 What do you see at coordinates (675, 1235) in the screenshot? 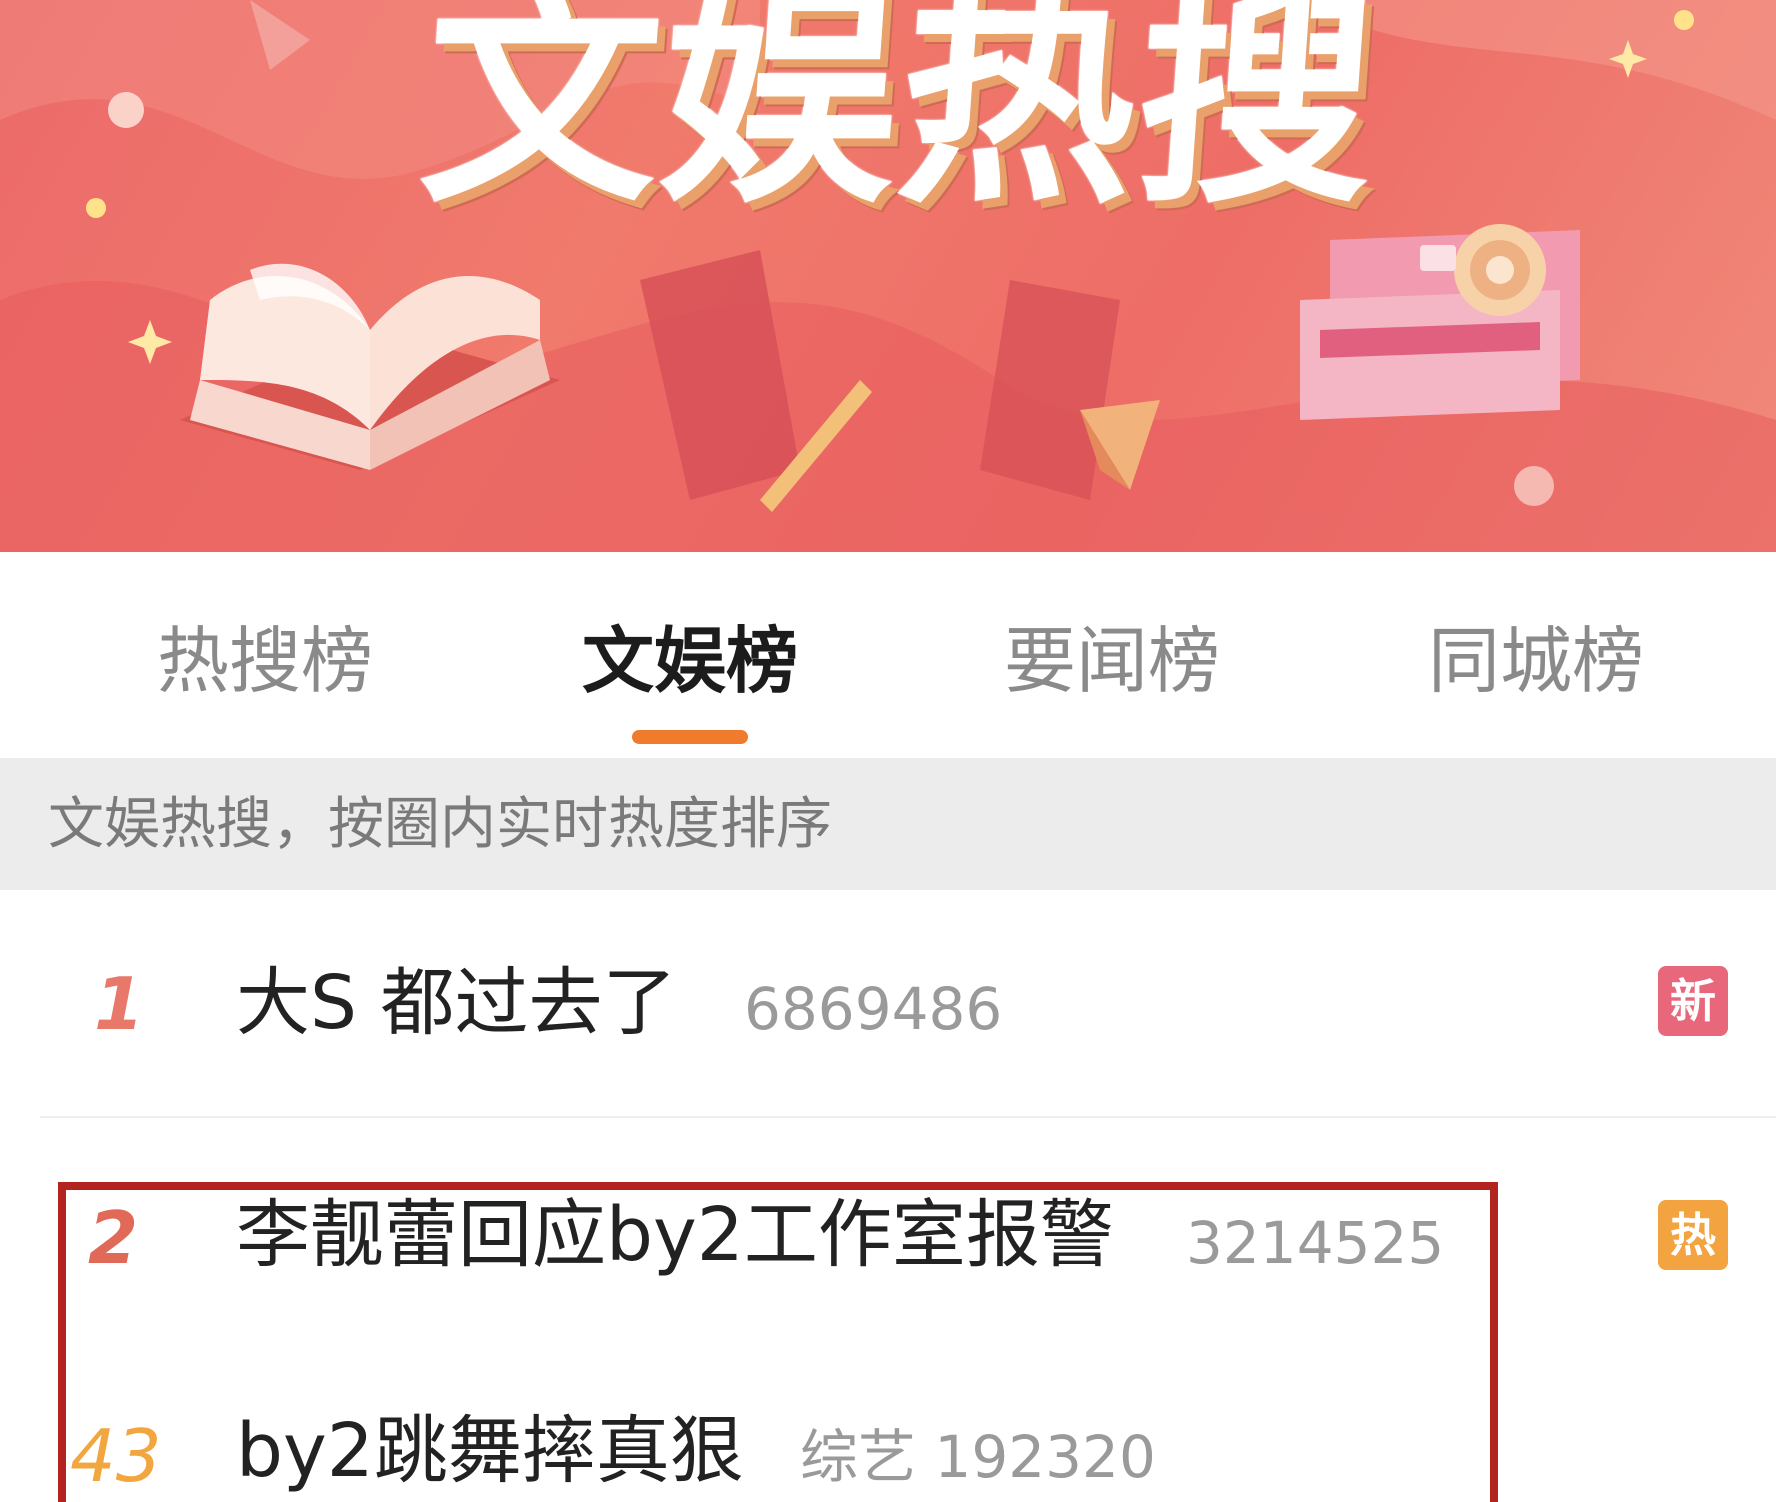
I see `item-title: 李靓蕾回应by2工作室报警` at bounding box center [675, 1235].